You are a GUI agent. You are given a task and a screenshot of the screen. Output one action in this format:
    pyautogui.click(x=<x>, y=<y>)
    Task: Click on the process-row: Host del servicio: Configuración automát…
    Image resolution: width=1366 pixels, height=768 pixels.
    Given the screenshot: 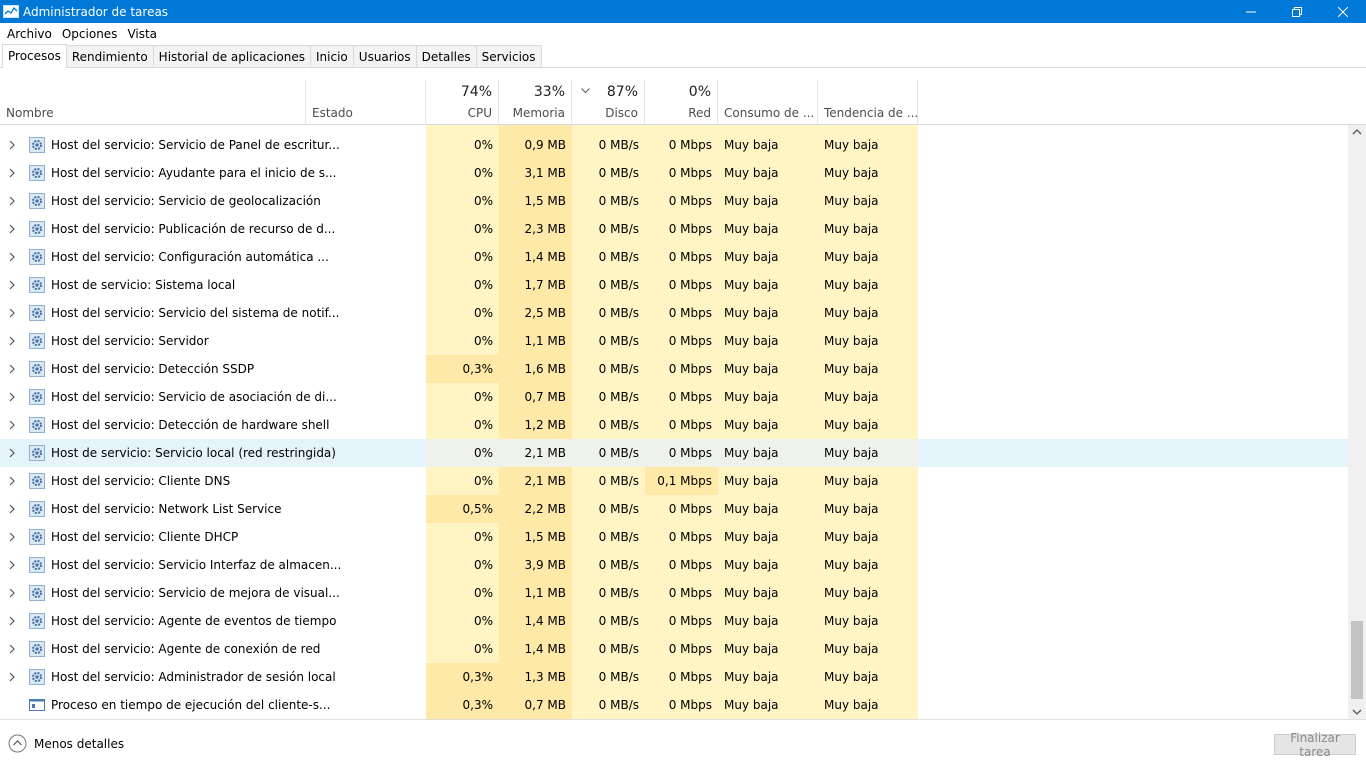 What is the action you would take?
    pyautogui.click(x=674, y=257)
    